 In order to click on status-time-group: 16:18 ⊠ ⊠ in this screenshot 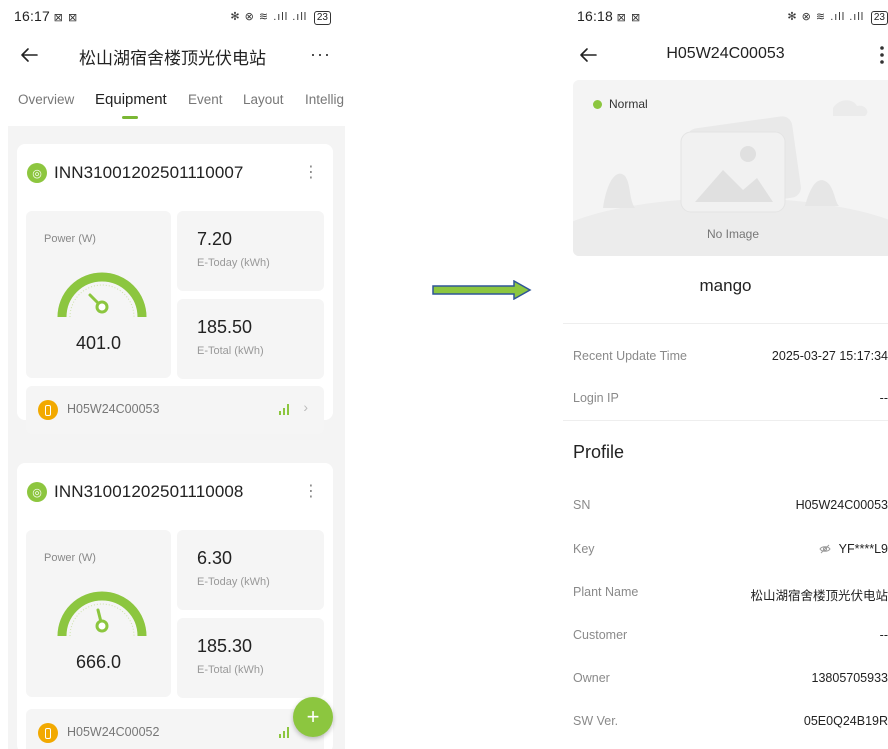, I will do `click(609, 16)`.